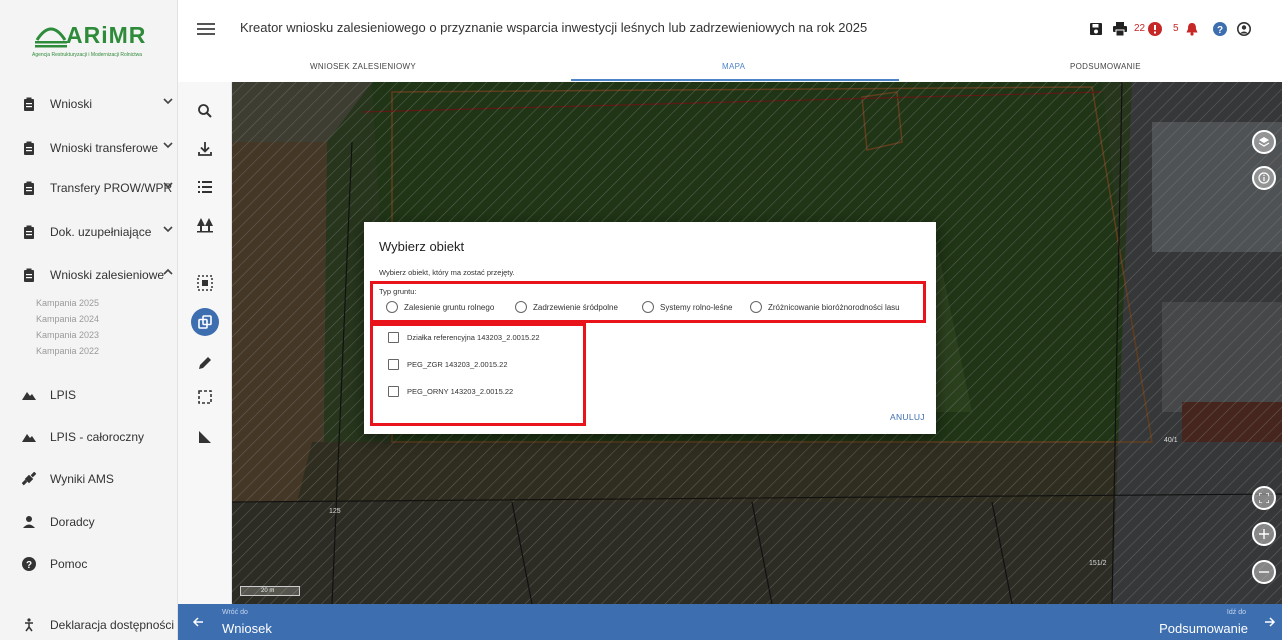  What do you see at coordinates (1098, 563) in the screenshot?
I see `parcel-label: 151/2` at bounding box center [1098, 563].